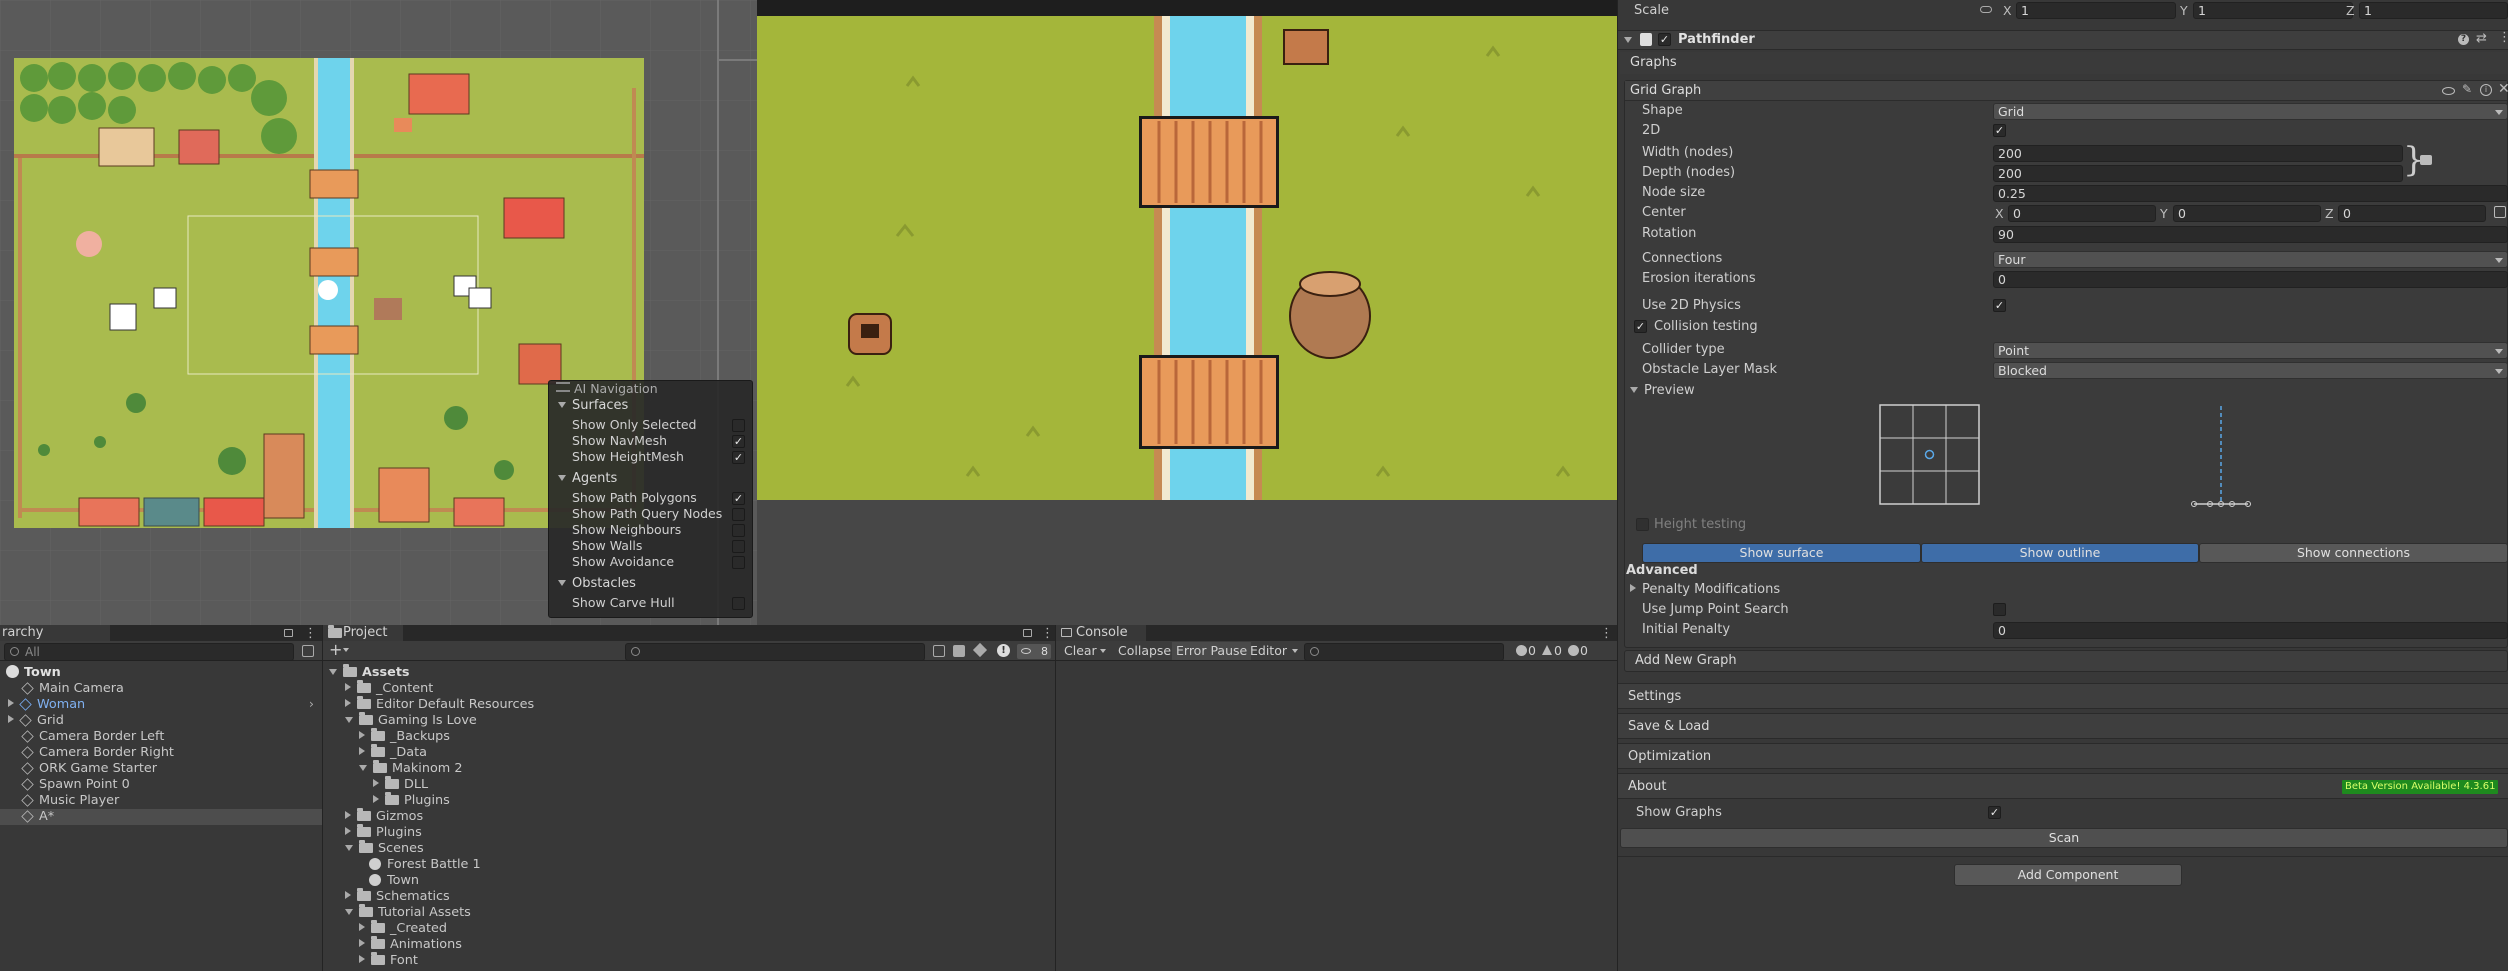  What do you see at coordinates (2250, 111) in the screenshot?
I see `shape-dropdown: Grid` at bounding box center [2250, 111].